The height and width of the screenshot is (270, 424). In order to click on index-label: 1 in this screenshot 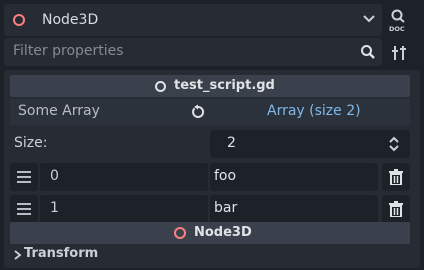, I will do `click(54, 208)`.